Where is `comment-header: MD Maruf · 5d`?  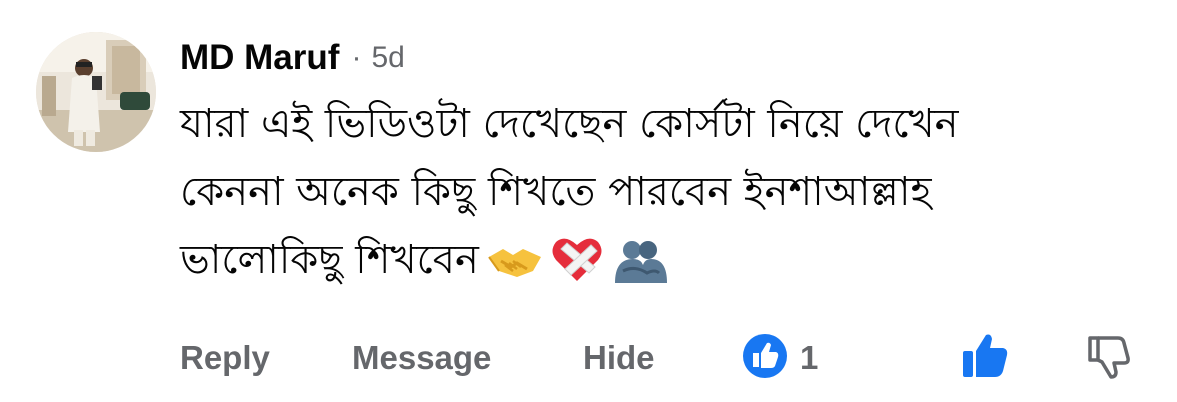
comment-header: MD Maruf · 5d is located at coordinates (292, 58).